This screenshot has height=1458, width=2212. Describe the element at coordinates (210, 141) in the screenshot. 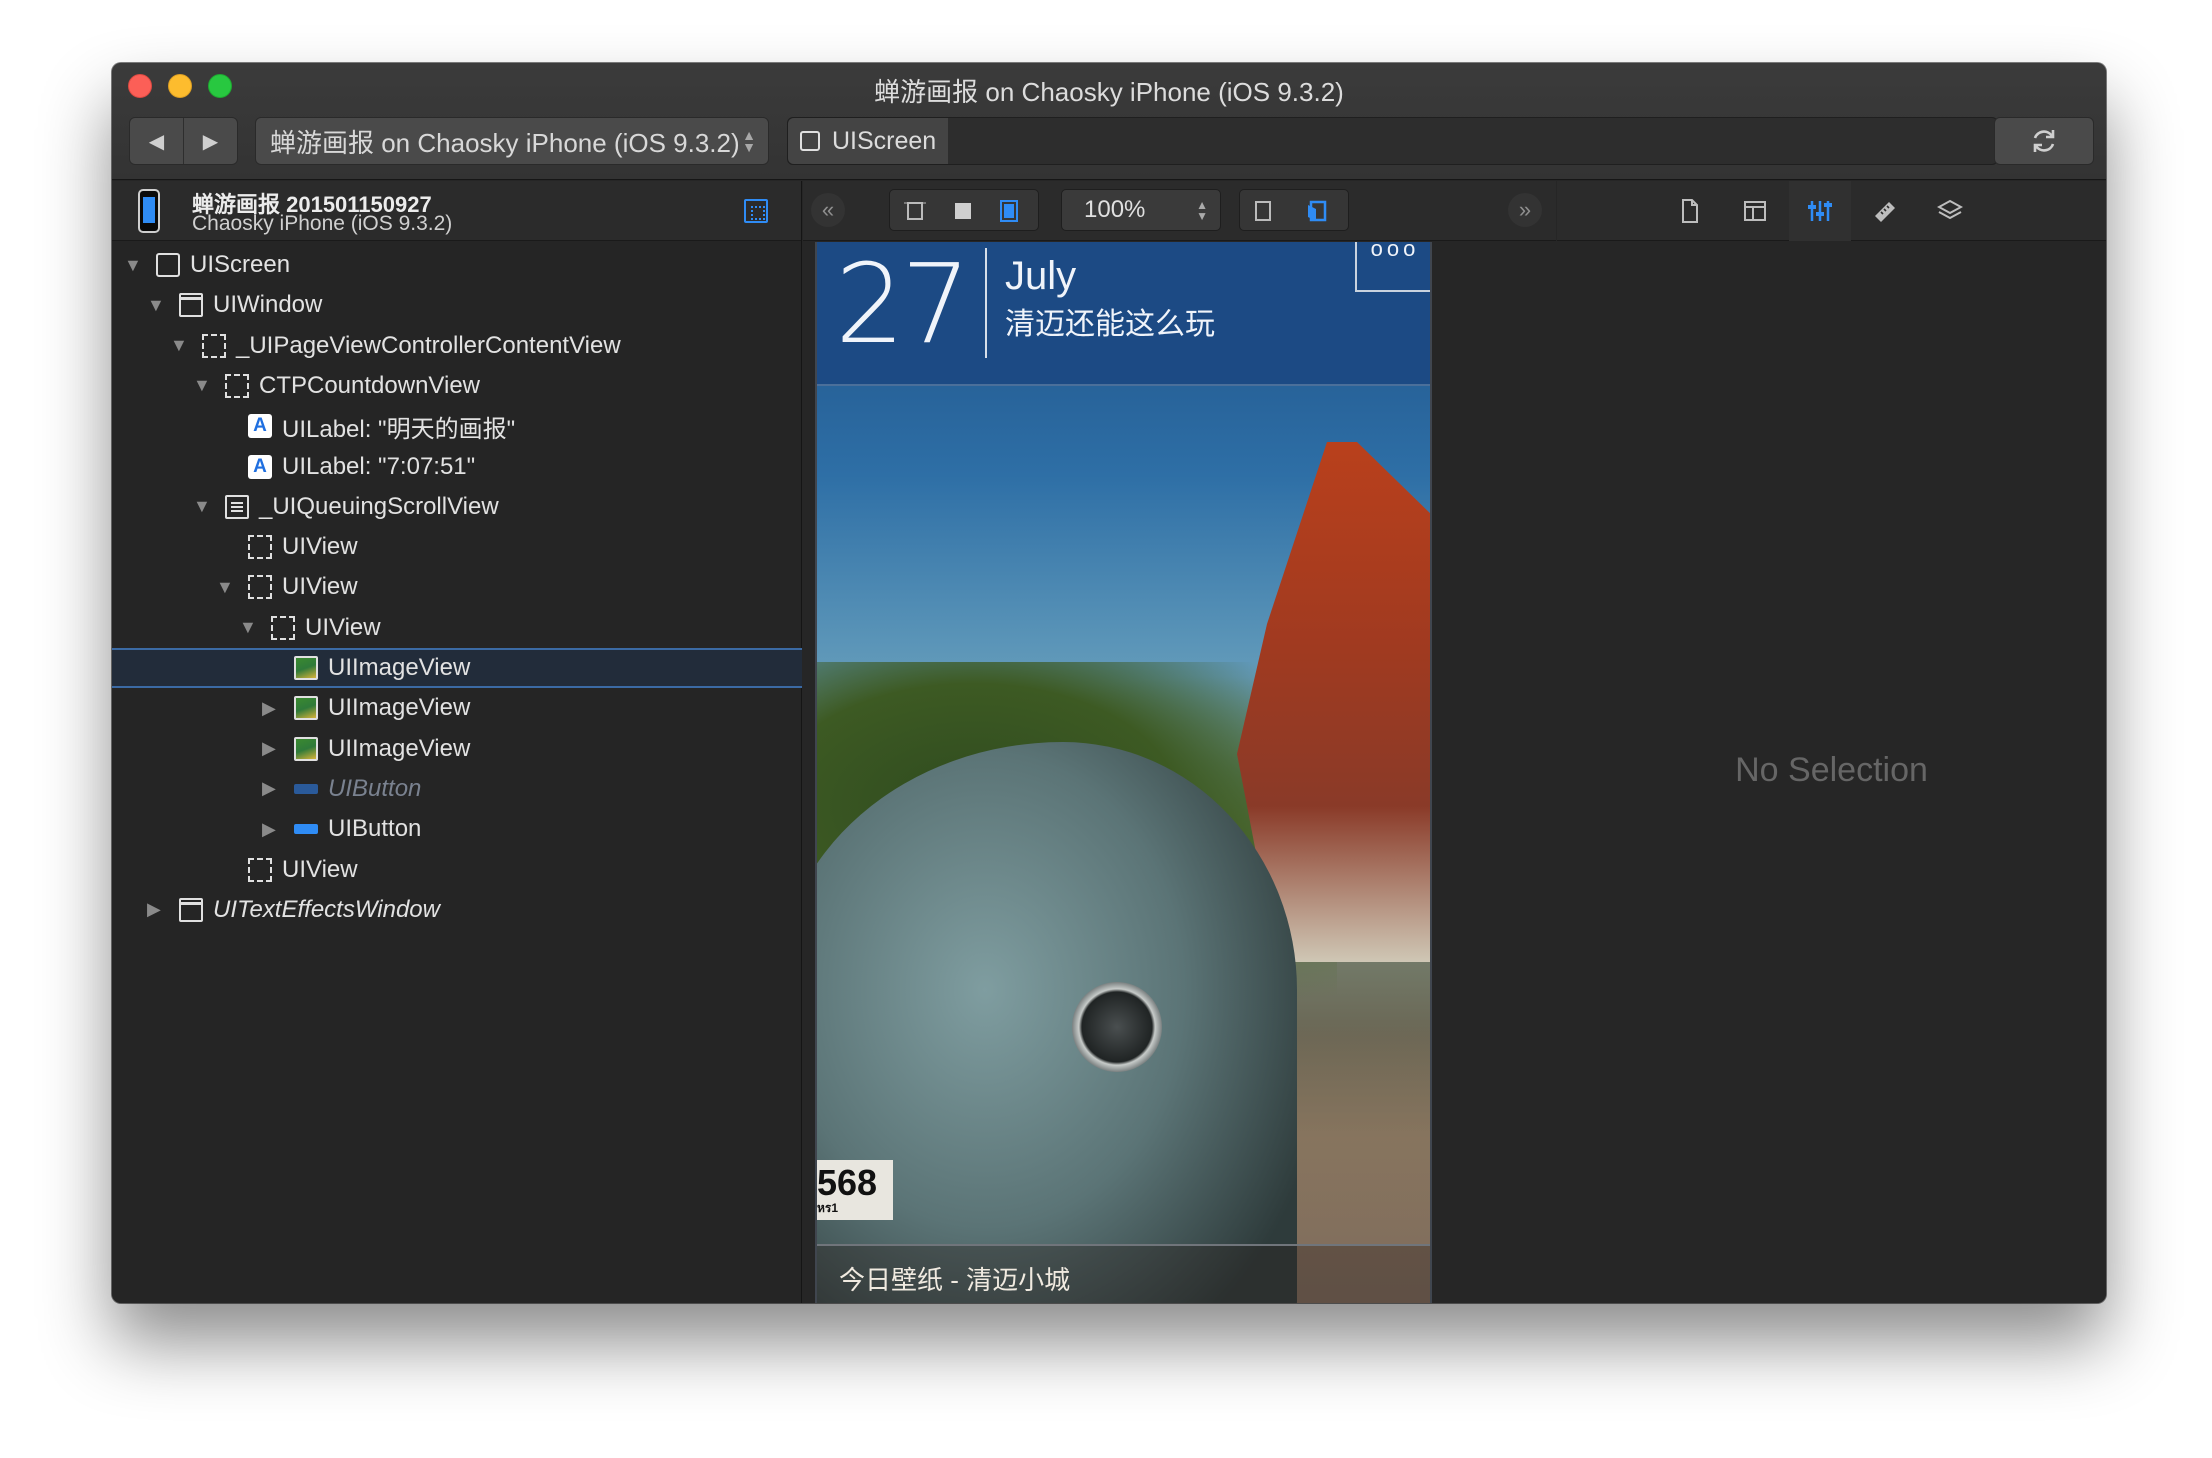

I see `forward-icon: ▶` at that location.